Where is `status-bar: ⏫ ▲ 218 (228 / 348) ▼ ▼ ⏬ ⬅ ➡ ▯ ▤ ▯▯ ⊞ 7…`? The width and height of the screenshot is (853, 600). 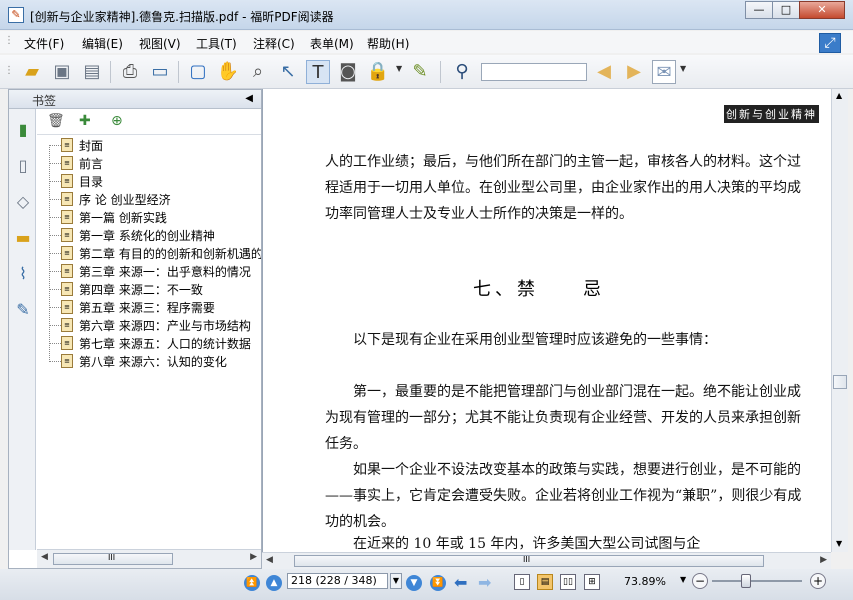 status-bar: ⏫ ▲ 218 (228 / 348) ▼ ▼ ⏬ ⬅ ➡ ▯ ▤ ▯▯ ⊞ 7… is located at coordinates (426, 584).